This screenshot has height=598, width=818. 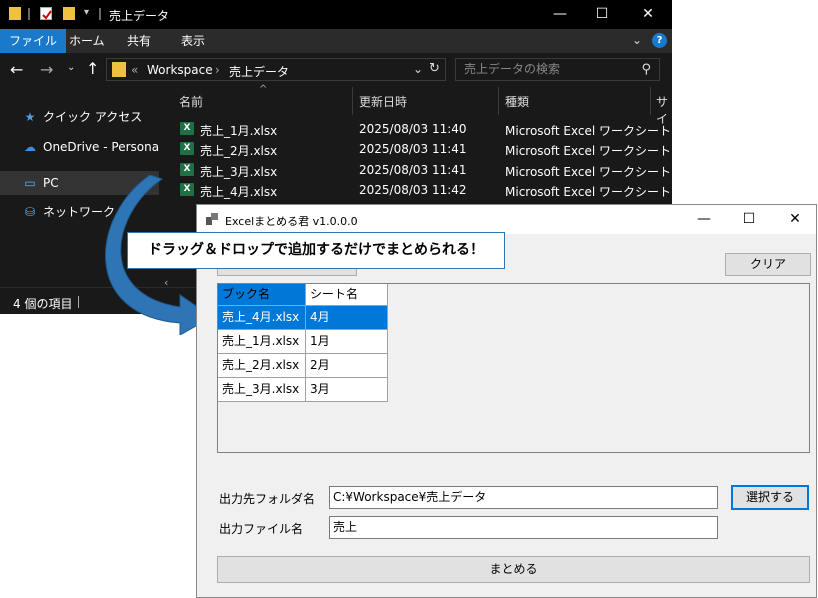 What do you see at coordinates (336, 41) in the screenshot?
I see `ribbon-tabs: ファイル ホーム 共有 表示 ⌄ ?` at bounding box center [336, 41].